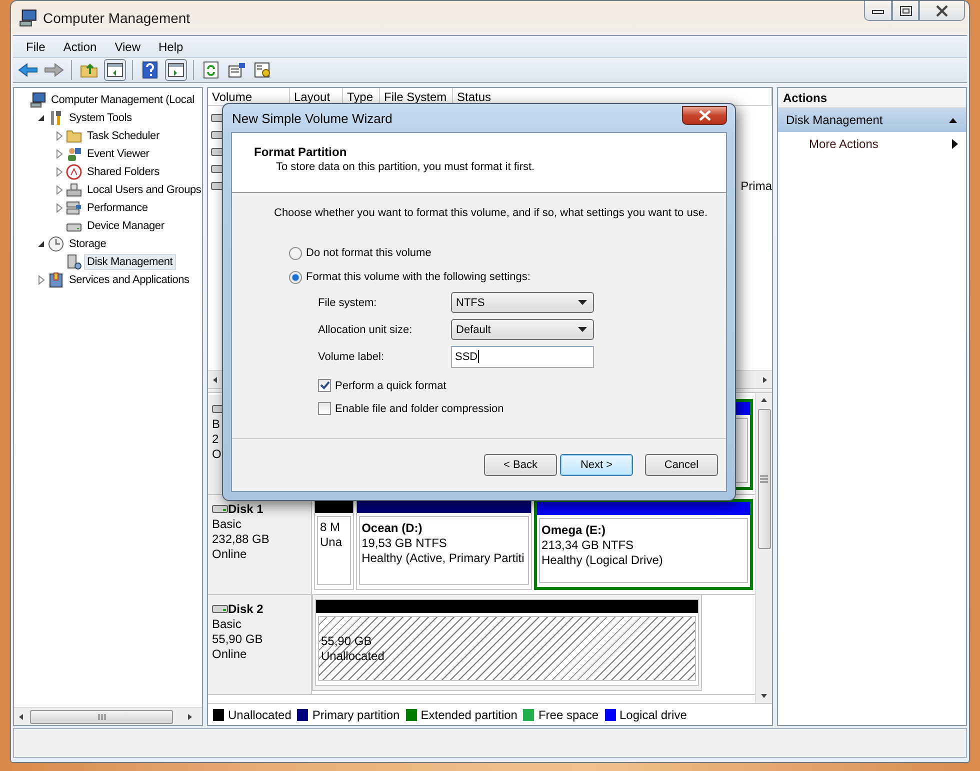 The image size is (980, 771). I want to click on disk-info: 55,90 GB, so click(238, 639).